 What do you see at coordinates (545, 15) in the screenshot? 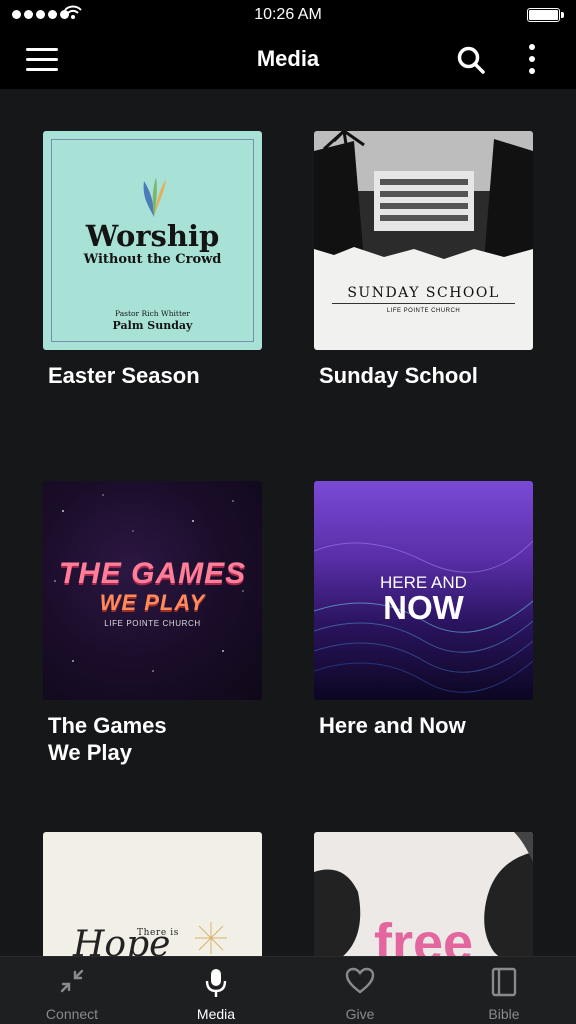
I see `battery-icon` at bounding box center [545, 15].